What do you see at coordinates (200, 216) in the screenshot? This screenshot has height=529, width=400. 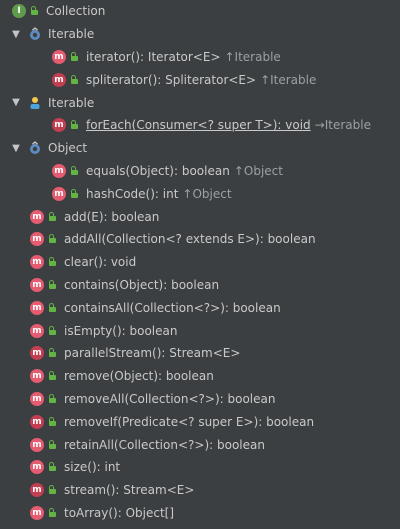 I see `method-row: m add(E): boolean` at bounding box center [200, 216].